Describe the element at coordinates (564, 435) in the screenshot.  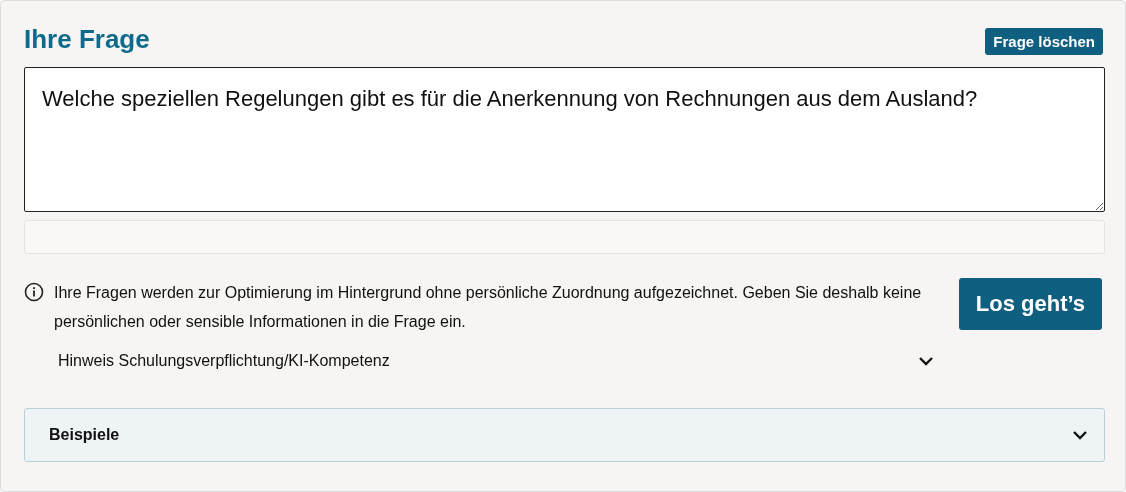
I see `examples-accordion: Beispiele` at that location.